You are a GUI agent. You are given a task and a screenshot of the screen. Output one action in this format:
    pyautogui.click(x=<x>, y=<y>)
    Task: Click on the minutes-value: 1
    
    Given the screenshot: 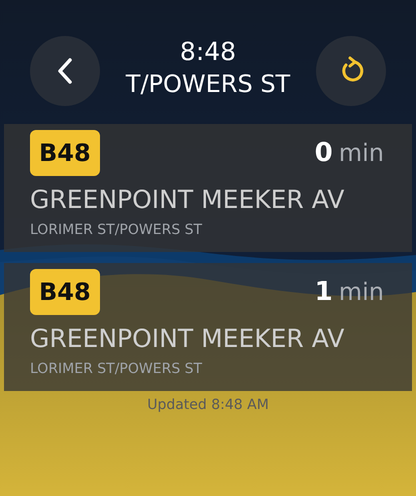 What is the action you would take?
    pyautogui.click(x=323, y=292)
    